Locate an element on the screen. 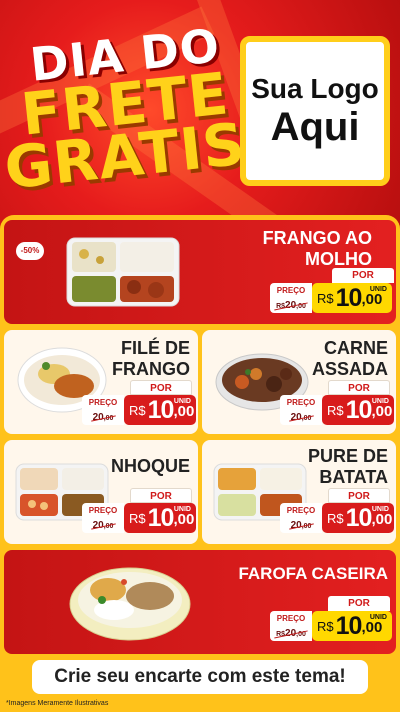  product-name: FILÉ DE FRANGO is located at coordinates (151, 358).